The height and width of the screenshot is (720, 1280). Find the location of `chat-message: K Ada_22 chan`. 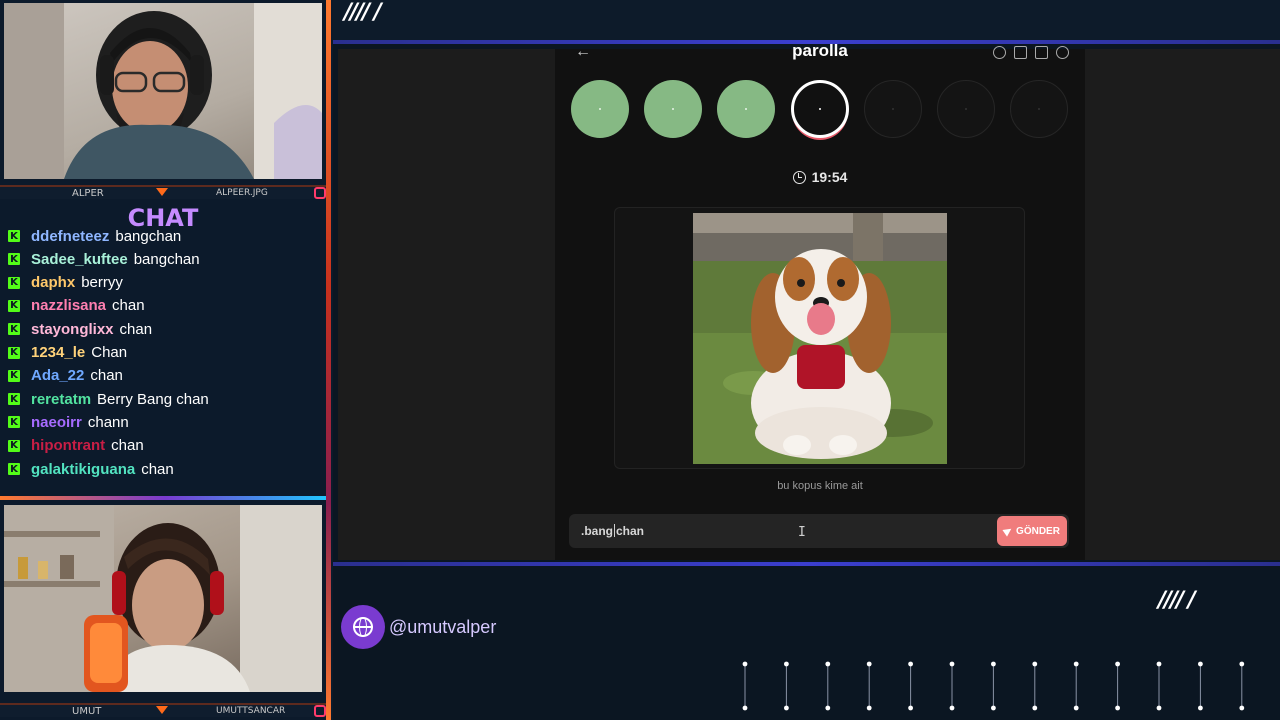

chat-message: K Ada_22 chan is located at coordinates (65, 376).